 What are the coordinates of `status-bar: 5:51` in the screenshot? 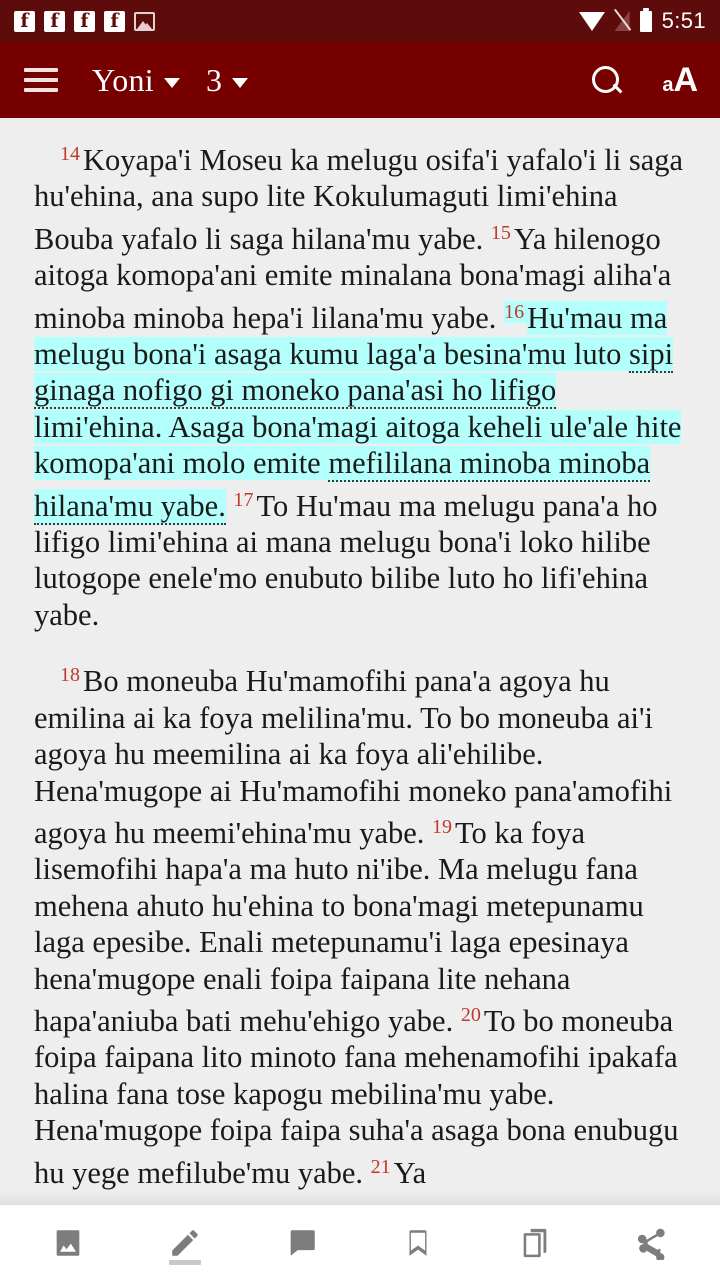 It's located at (360, 21).